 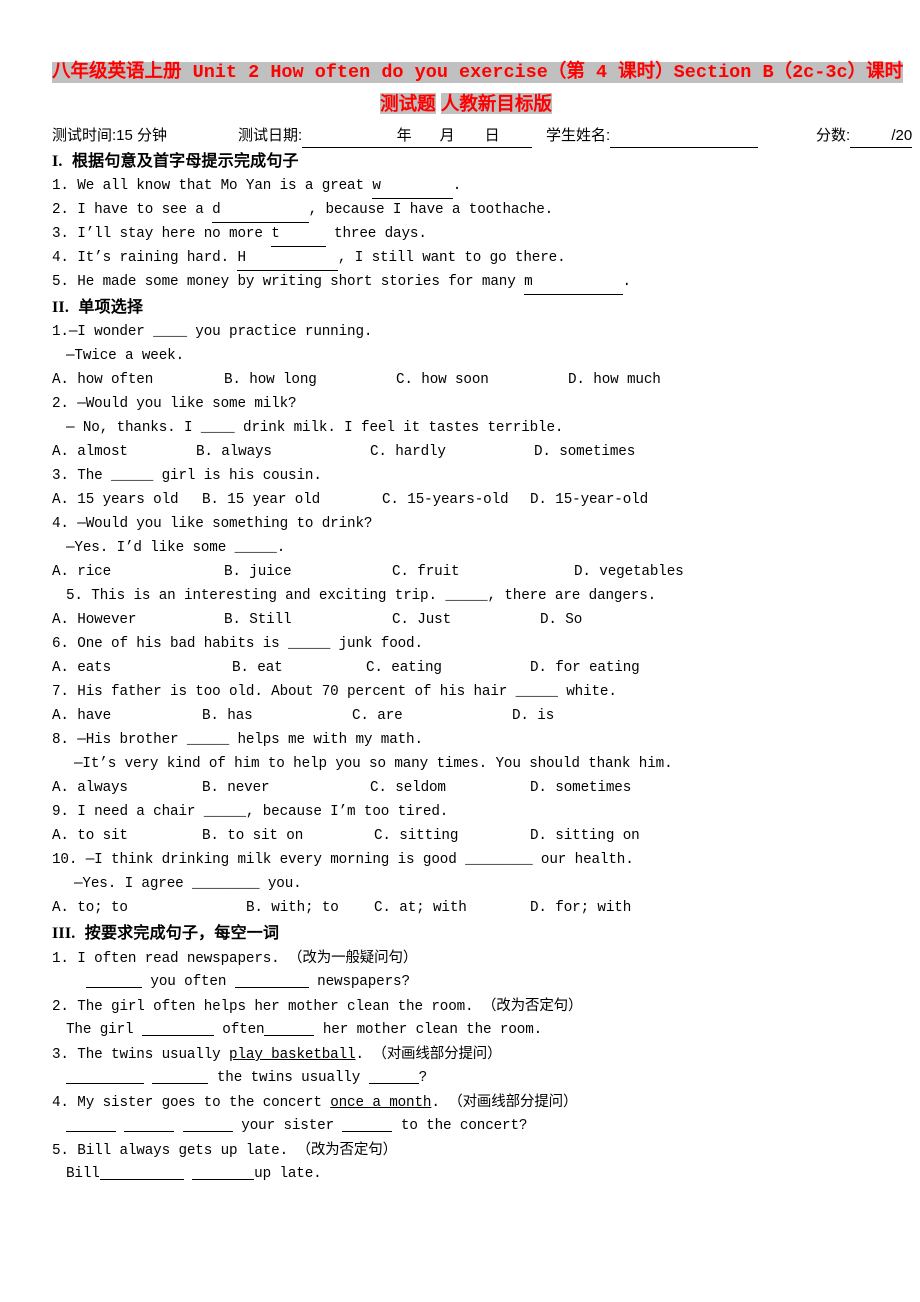 What do you see at coordinates (466, 1150) in the screenshot?
I see `section-3-item-5-prompt: 5. Bill always gets up late. （改为否定句）` at bounding box center [466, 1150].